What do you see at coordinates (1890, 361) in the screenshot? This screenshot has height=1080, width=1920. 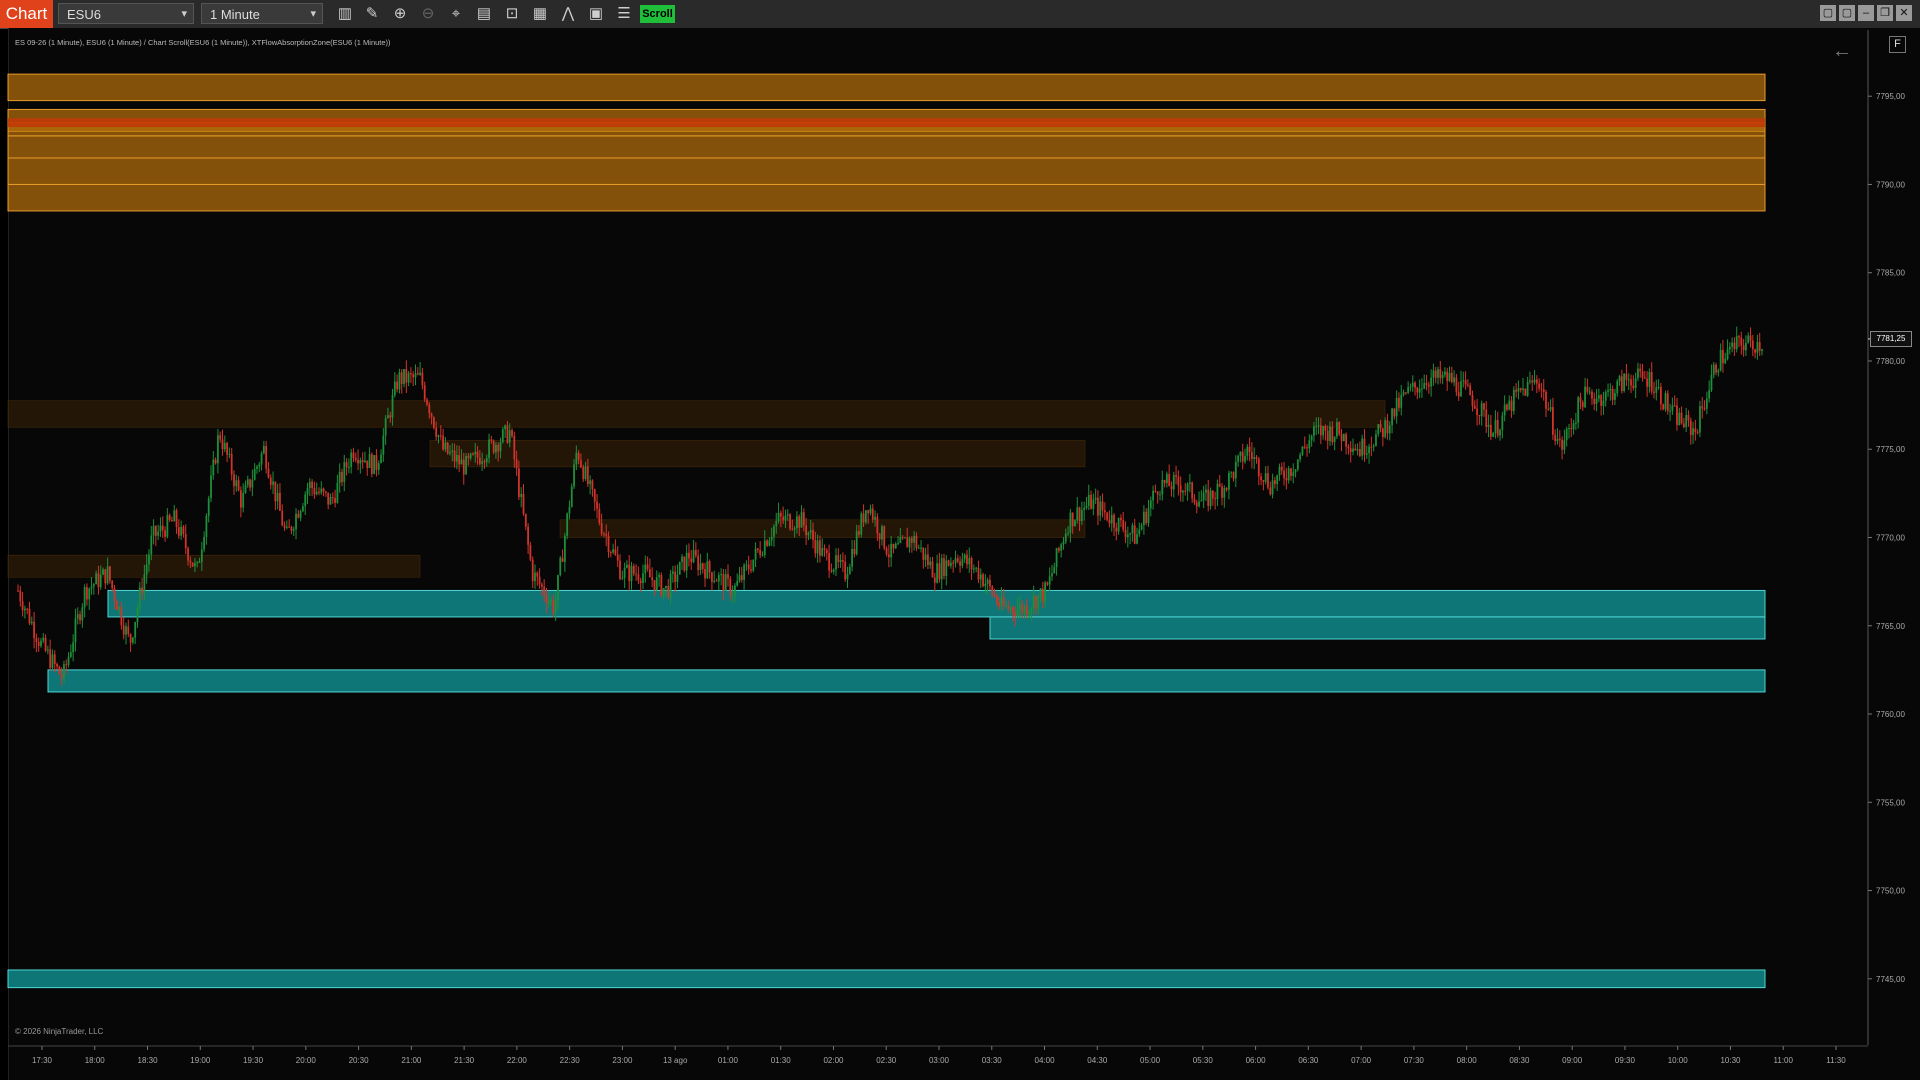 I see `y-tick-label: 7780,00` at bounding box center [1890, 361].